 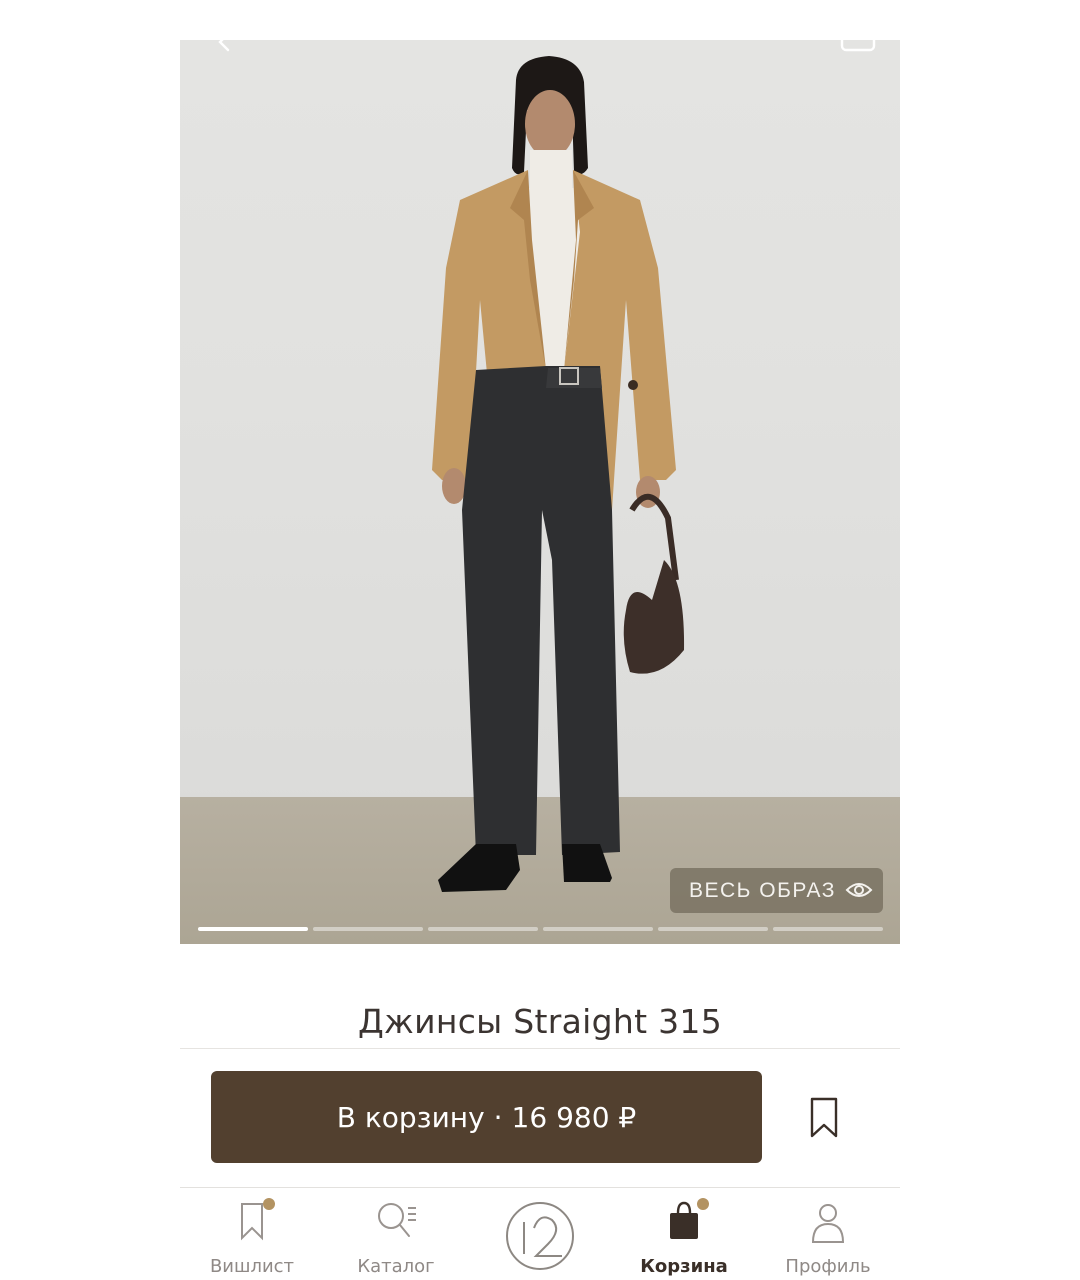 I want to click on tab-cart: Корзина, so click(x=684, y=1234).